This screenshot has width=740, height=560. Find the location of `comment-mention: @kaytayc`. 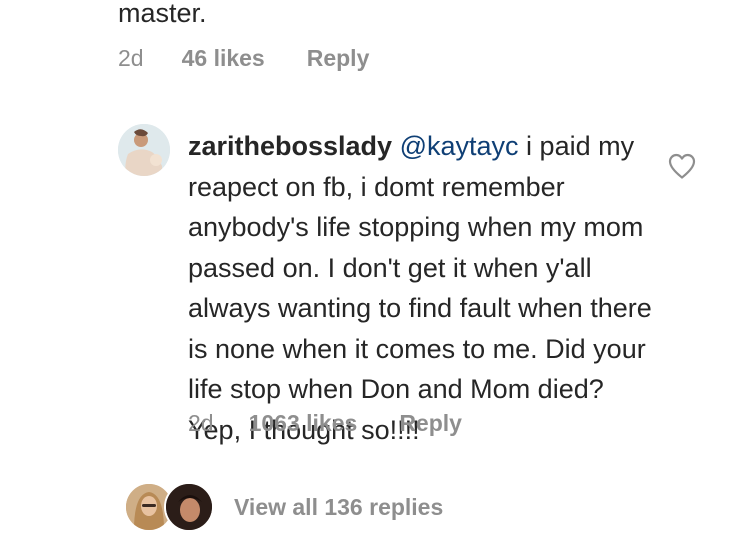

comment-mention: @kaytayc is located at coordinates (459, 146).